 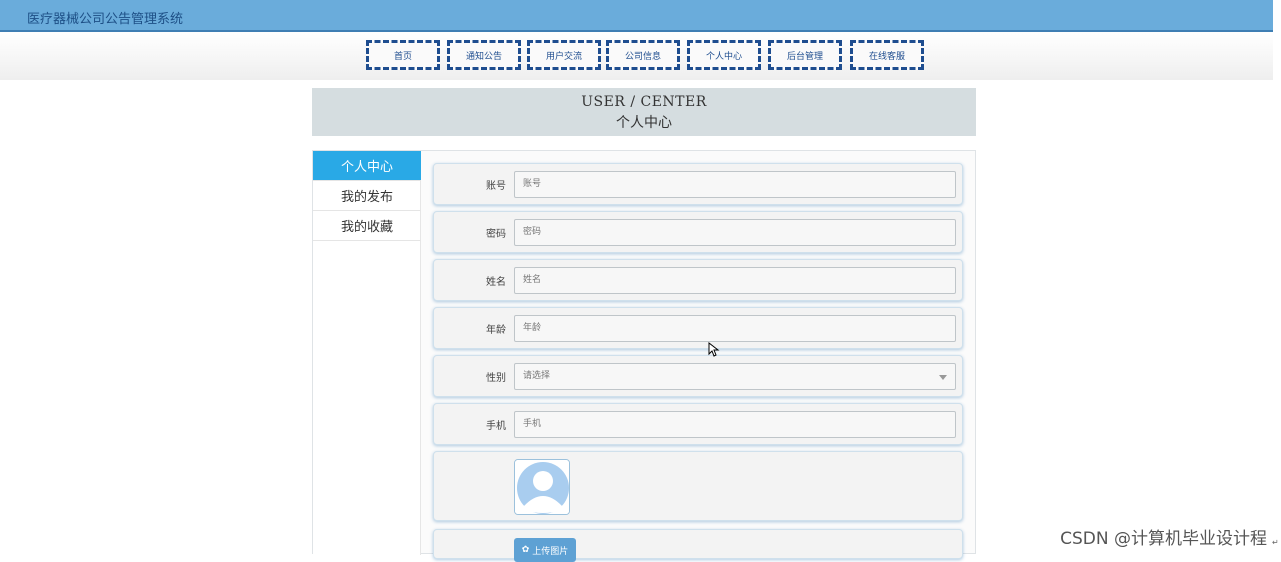 I want to click on upload-image-button: ✿ 上传图片, so click(x=545, y=550).